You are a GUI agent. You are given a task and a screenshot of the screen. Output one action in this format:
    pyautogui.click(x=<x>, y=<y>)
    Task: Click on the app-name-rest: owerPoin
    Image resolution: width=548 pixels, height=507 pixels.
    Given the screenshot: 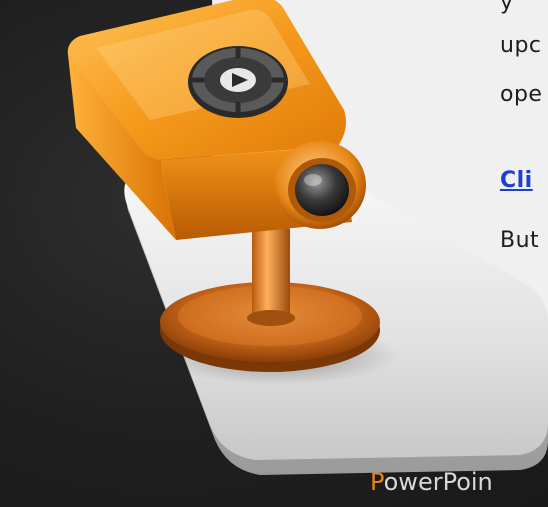 What is the action you would take?
    pyautogui.click(x=438, y=482)
    